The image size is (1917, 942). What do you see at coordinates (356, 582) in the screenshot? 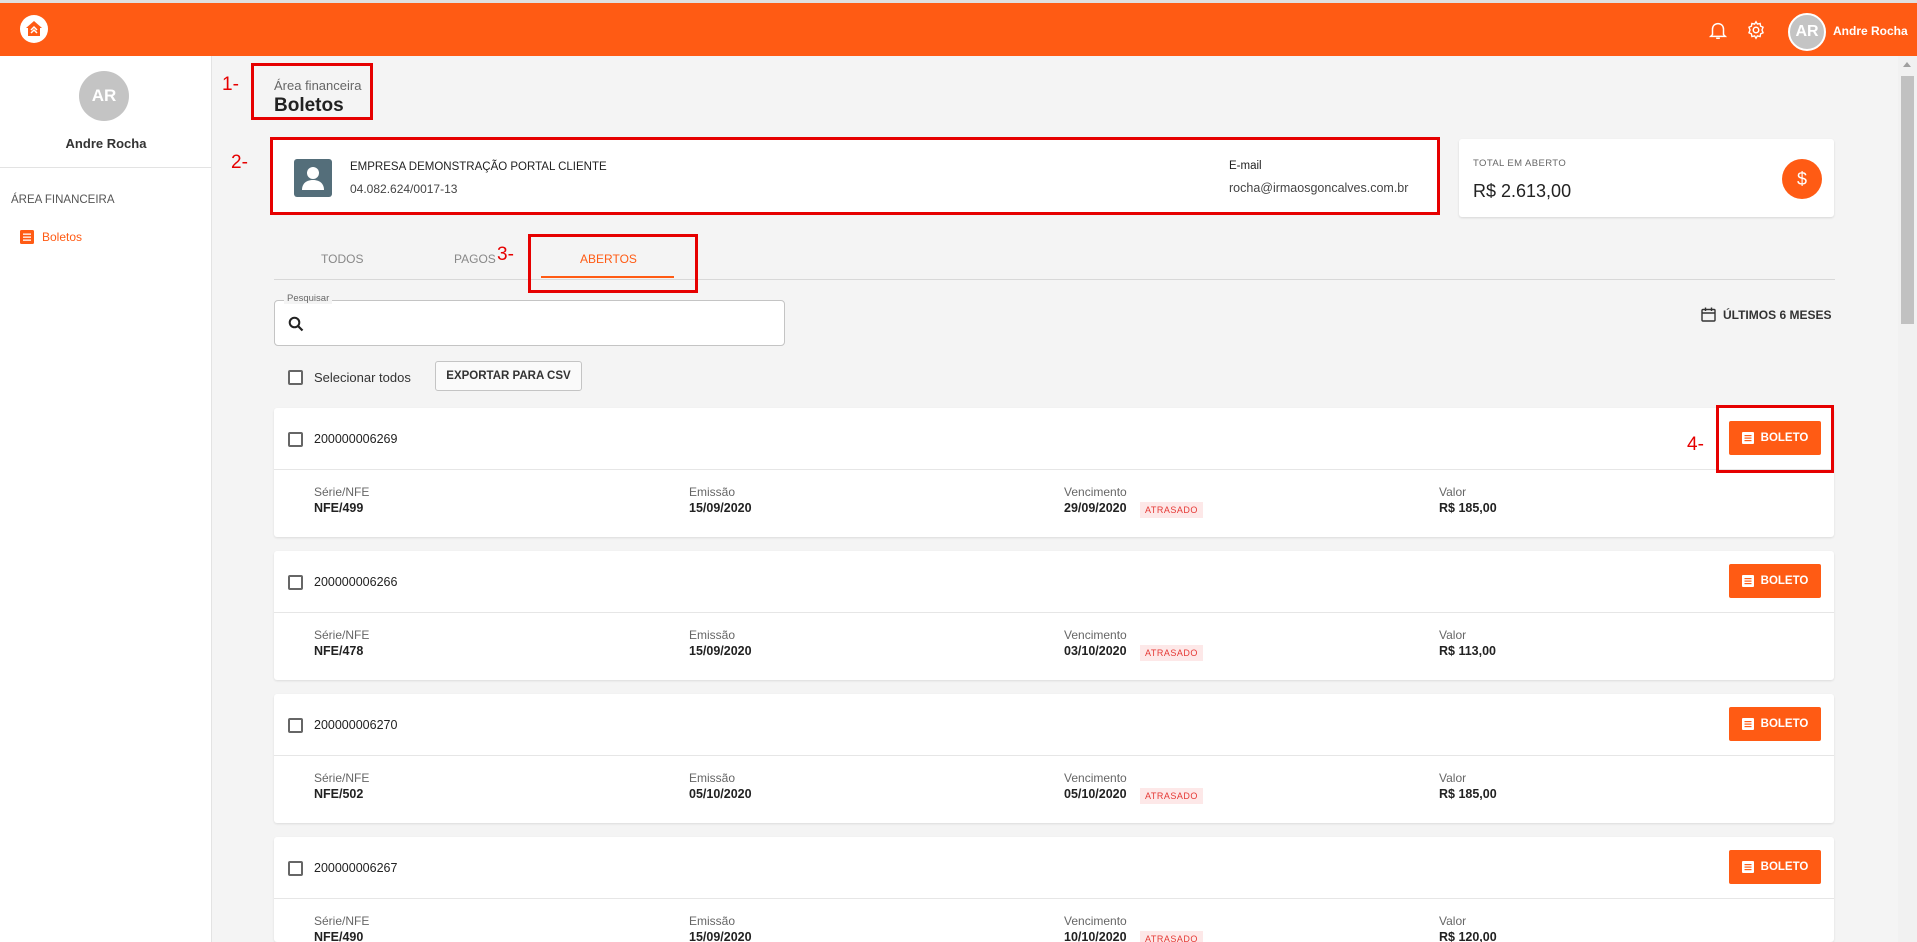
I see `boleto-number: 200000006266` at bounding box center [356, 582].